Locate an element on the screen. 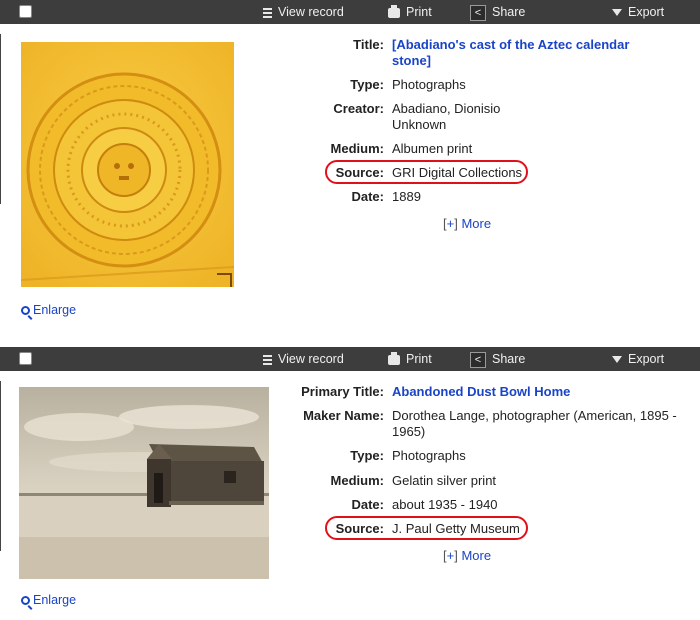 The width and height of the screenshot is (700, 620). date-field: Date: 1889 is located at coordinates (210, 197).